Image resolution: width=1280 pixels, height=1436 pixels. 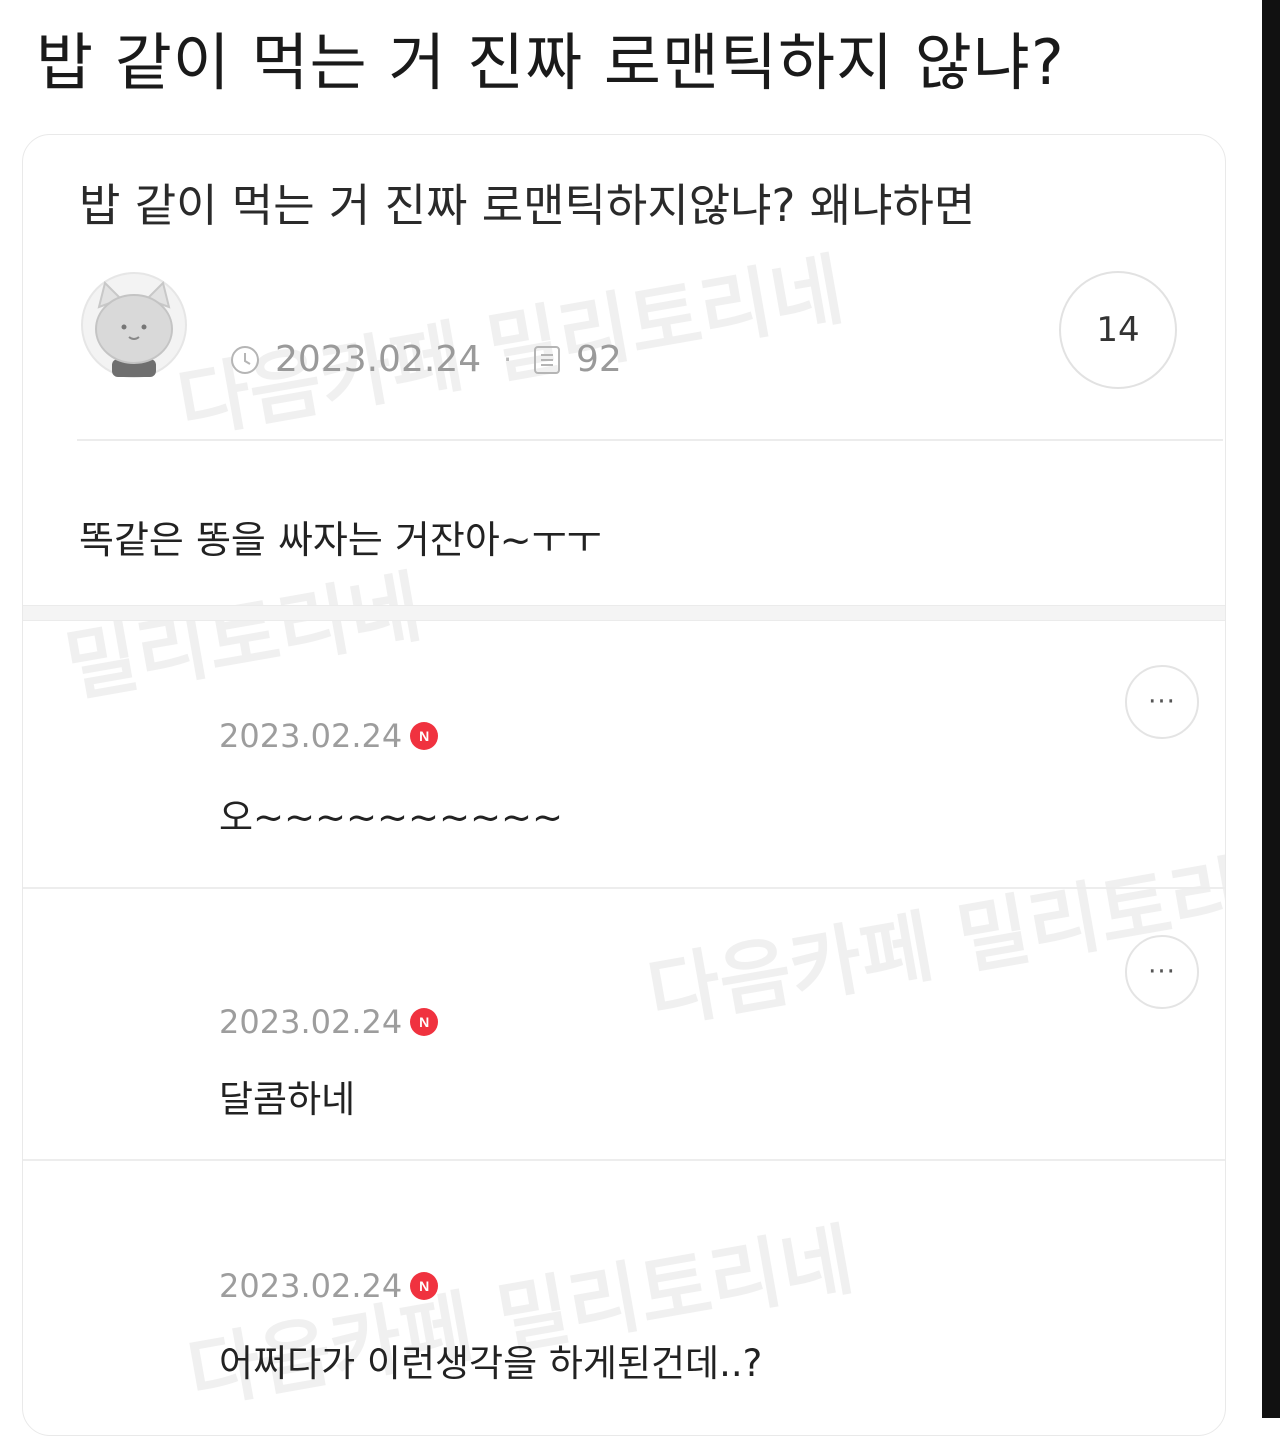 I want to click on comment-text: 오~~~~~~~~~~, so click(x=391, y=817).